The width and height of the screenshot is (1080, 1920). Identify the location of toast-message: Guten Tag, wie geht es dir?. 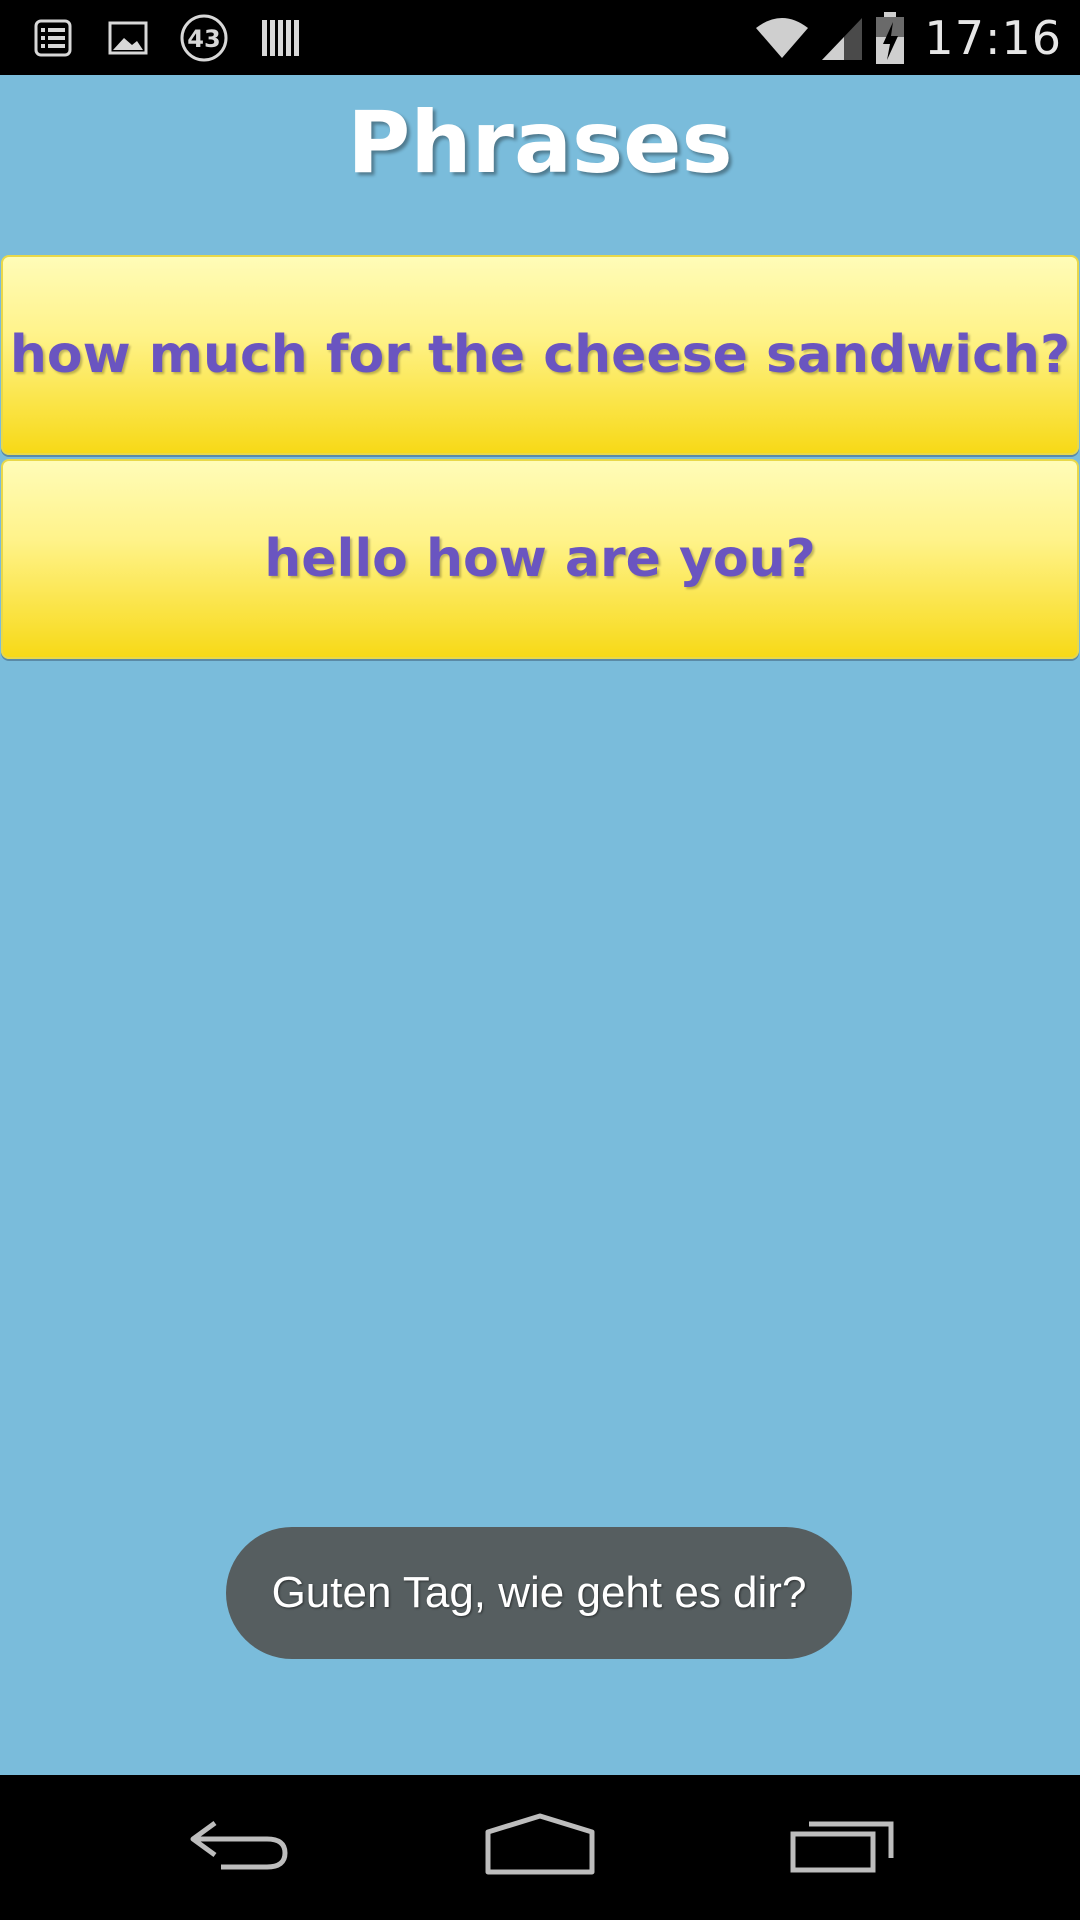
(539, 1593).